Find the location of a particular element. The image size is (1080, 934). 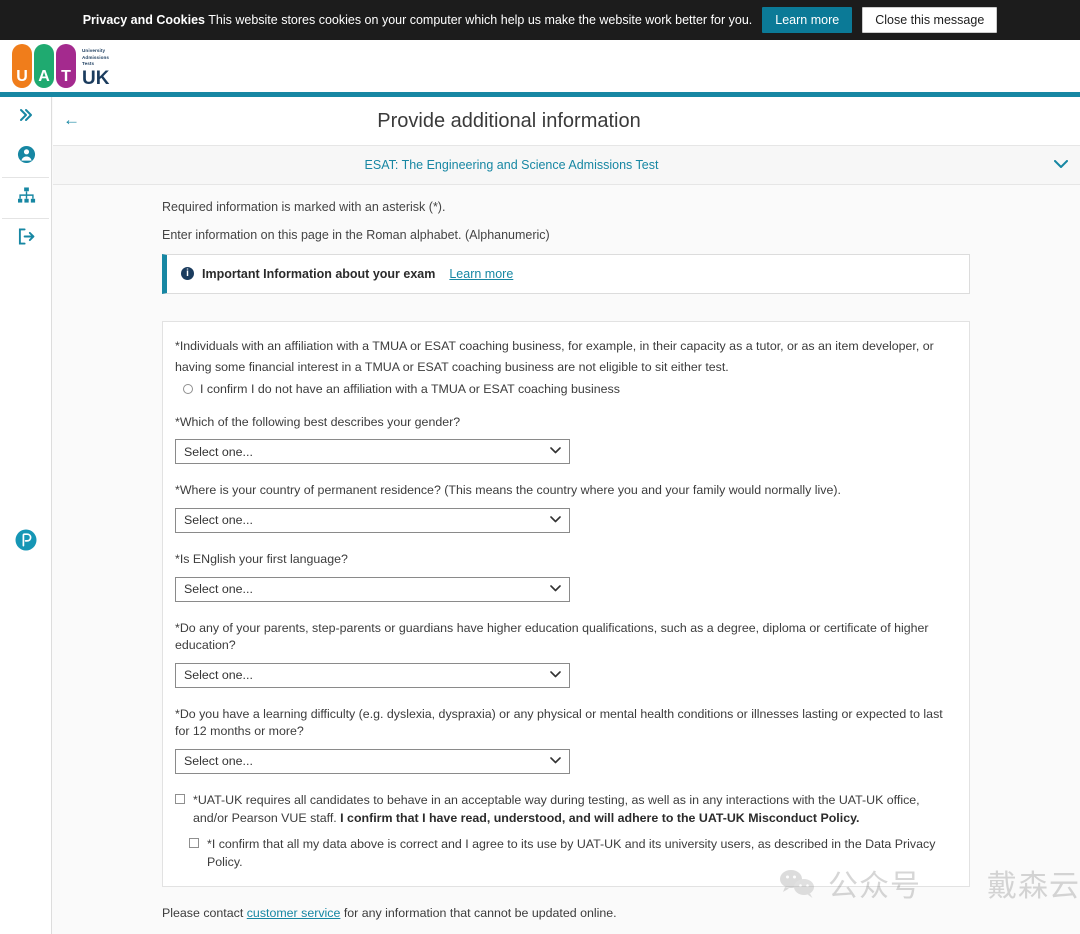

arrow-left-icon: ← is located at coordinates (71, 119).